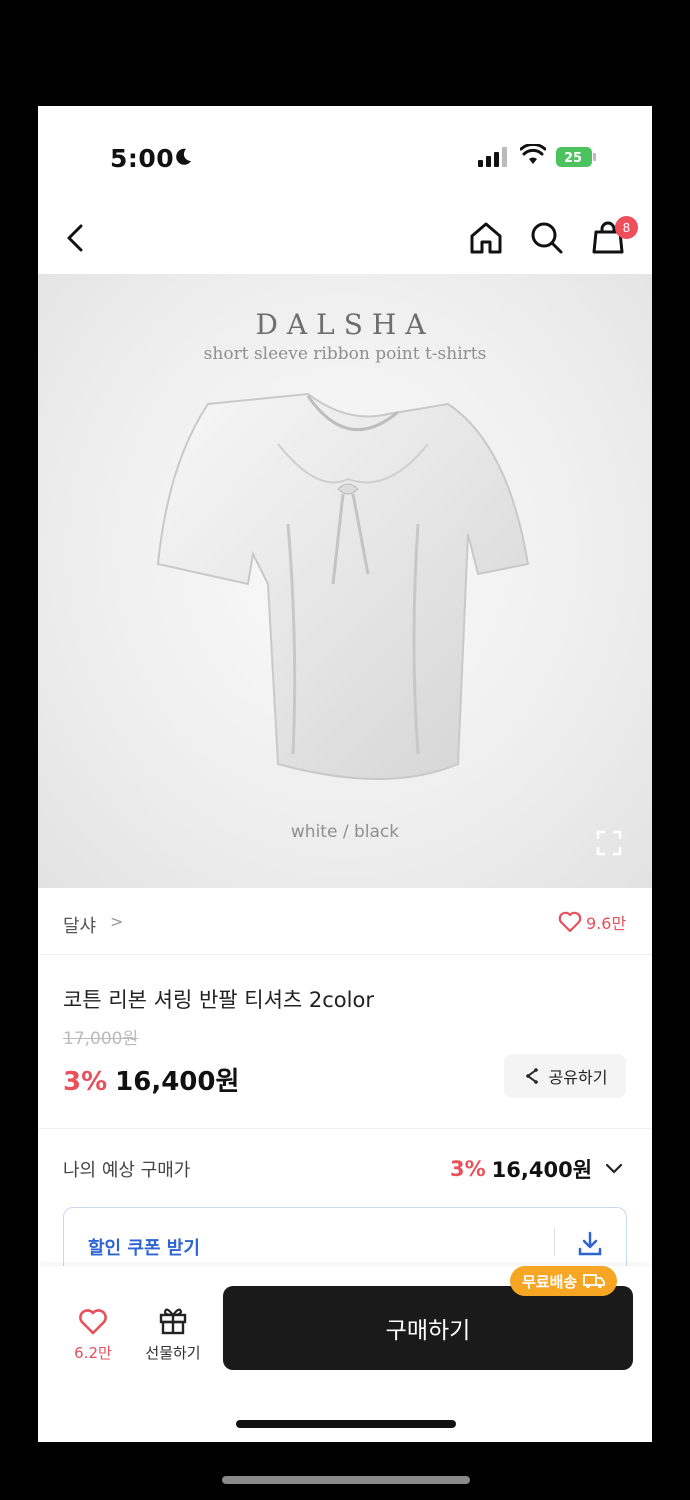 The height and width of the screenshot is (1500, 690). What do you see at coordinates (614, 1168) in the screenshot?
I see `chevron-down-icon` at bounding box center [614, 1168].